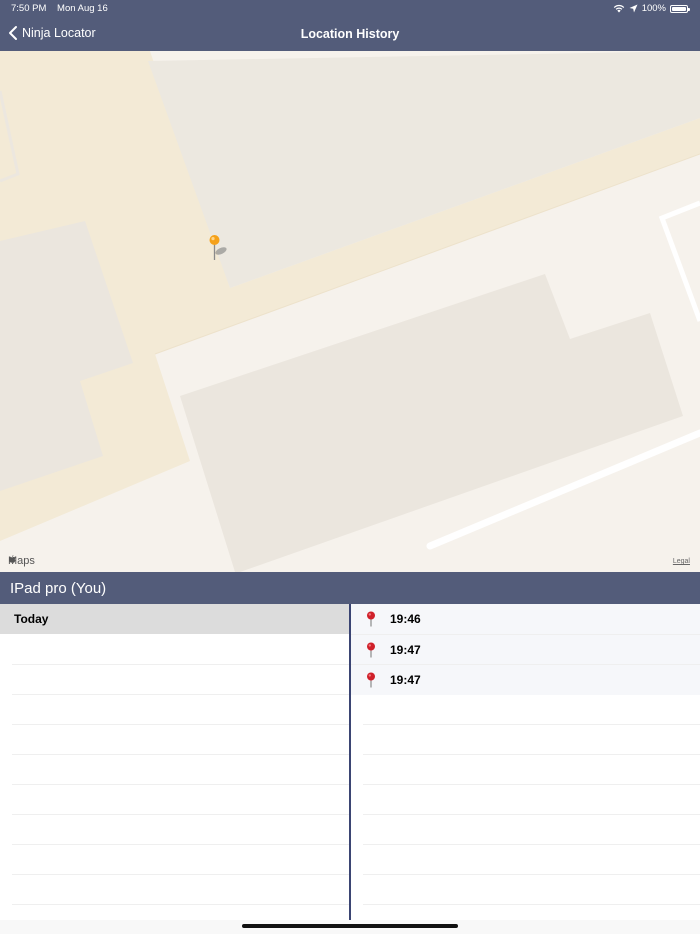 The image size is (700, 934). Describe the element at coordinates (82, 8) in the screenshot. I see `status-date: Mon Aug 16` at that location.